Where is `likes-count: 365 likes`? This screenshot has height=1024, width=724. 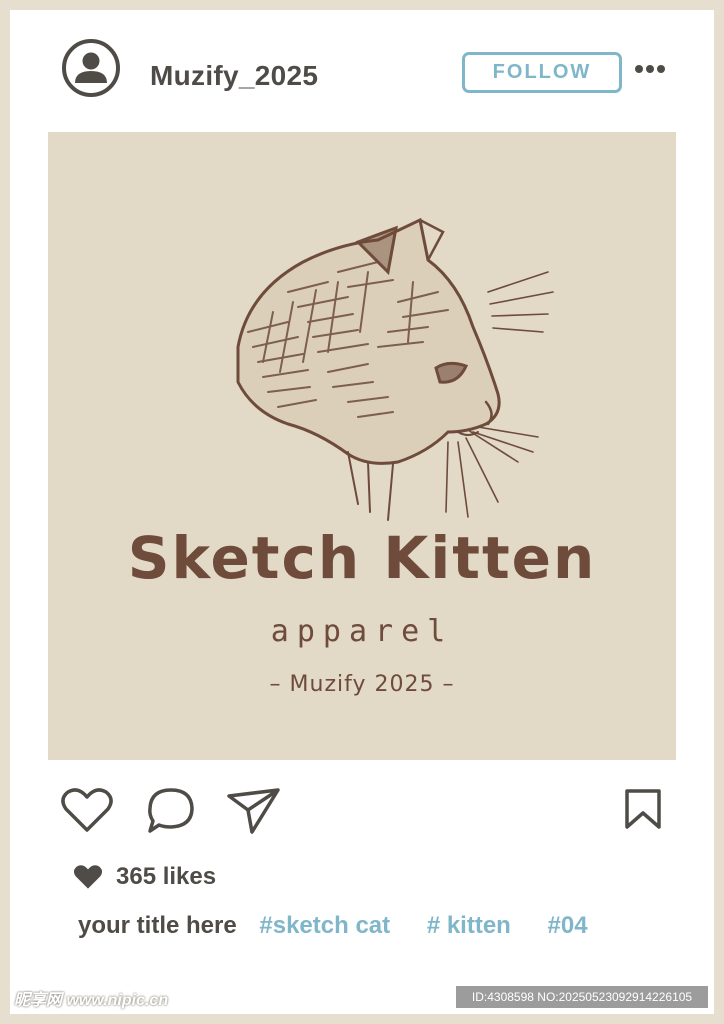
likes-count: 365 likes is located at coordinates (166, 876).